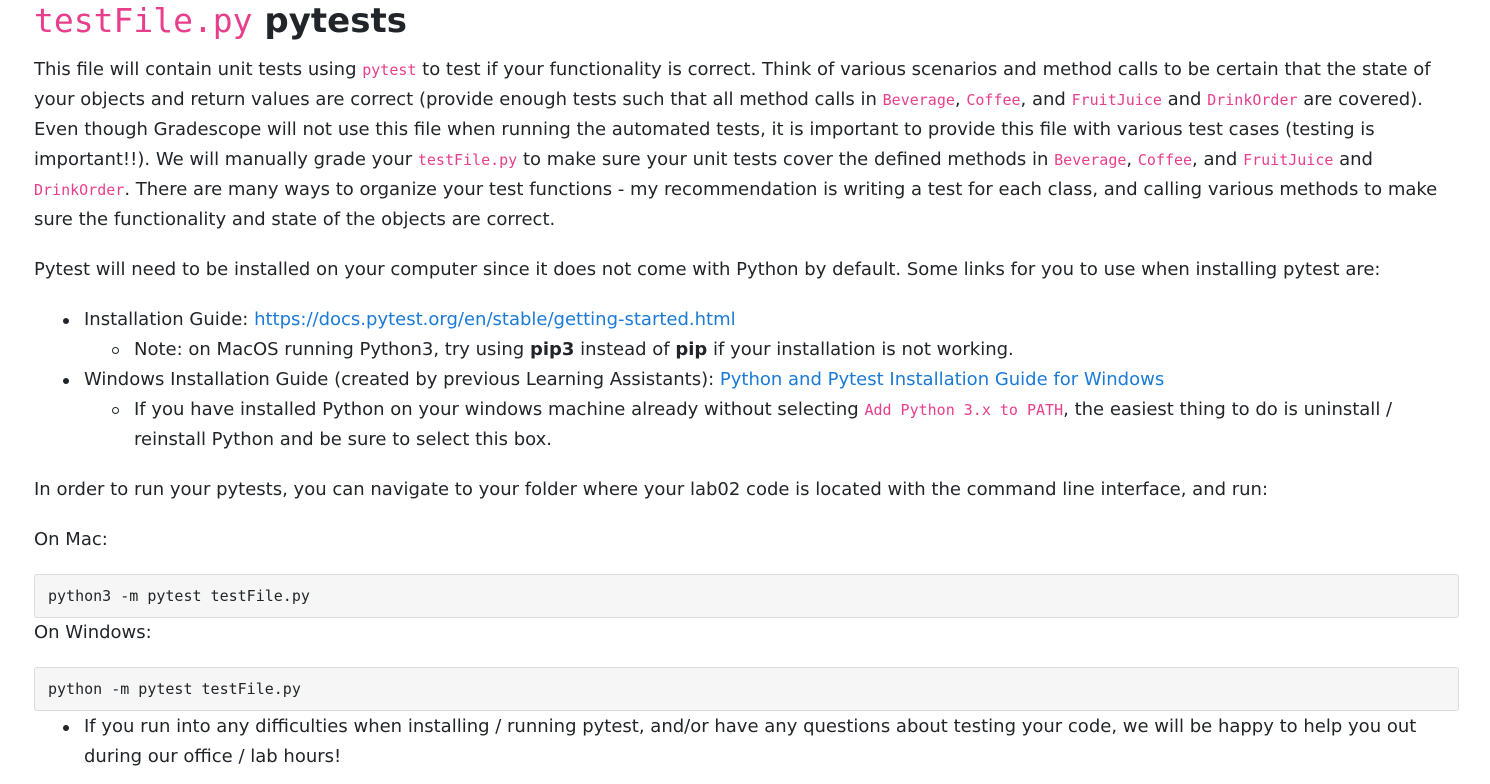 Image resolution: width=1490 pixels, height=784 pixels. Describe the element at coordinates (335, 21) in the screenshot. I see `heading-text: pytests` at that location.